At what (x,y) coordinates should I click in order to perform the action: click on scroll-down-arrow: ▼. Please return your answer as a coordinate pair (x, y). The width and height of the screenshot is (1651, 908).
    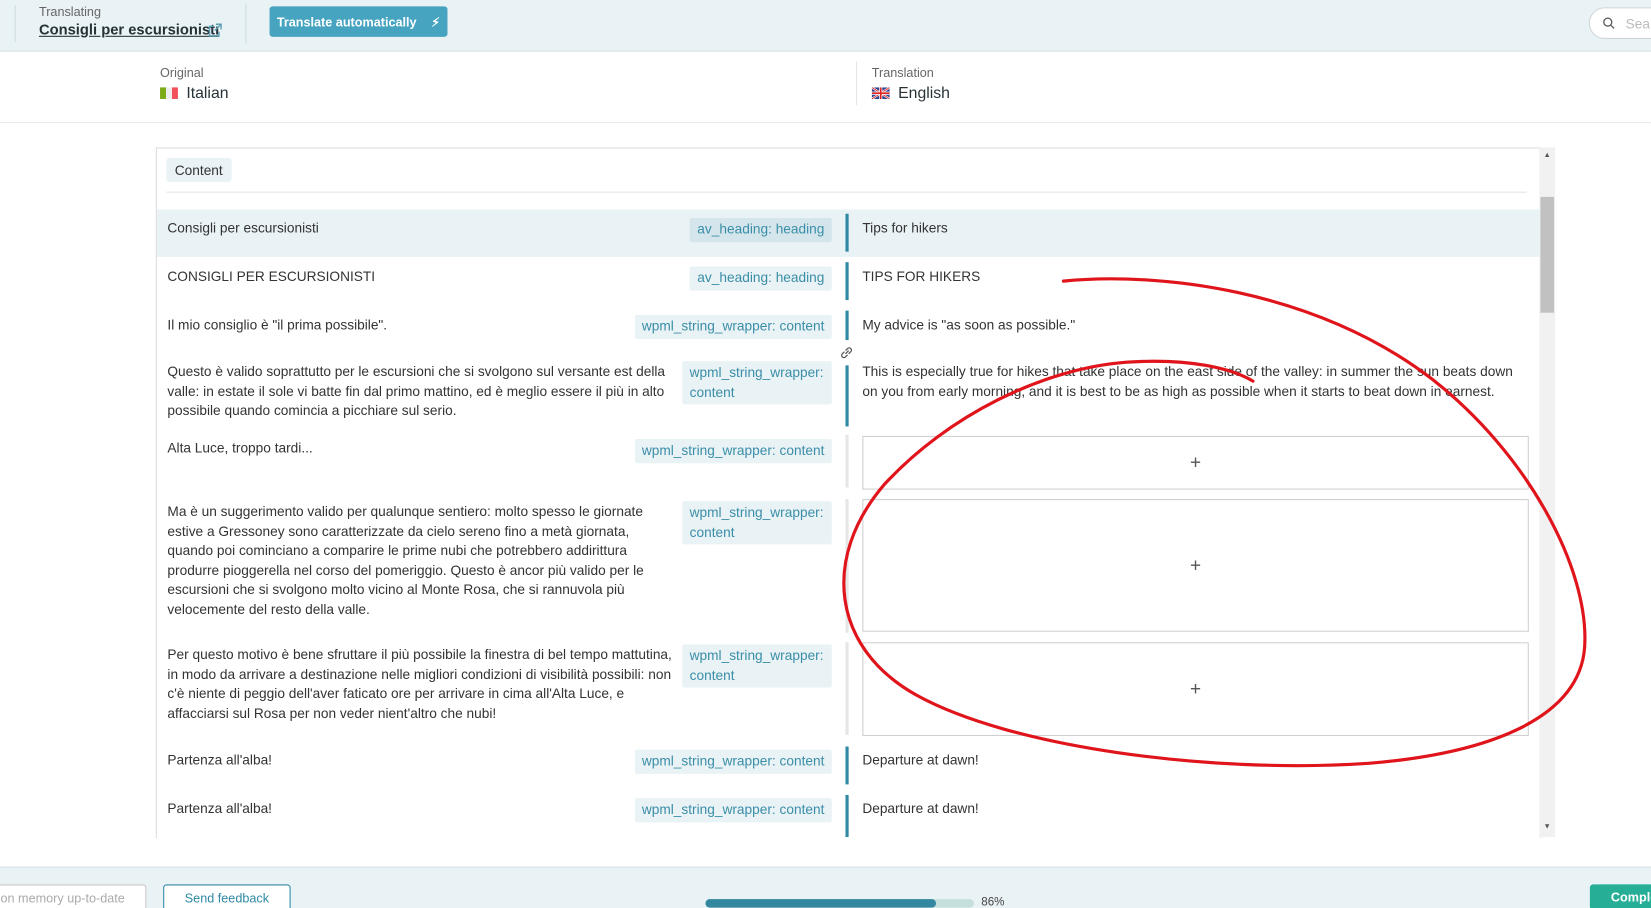
    Looking at the image, I should click on (1547, 826).